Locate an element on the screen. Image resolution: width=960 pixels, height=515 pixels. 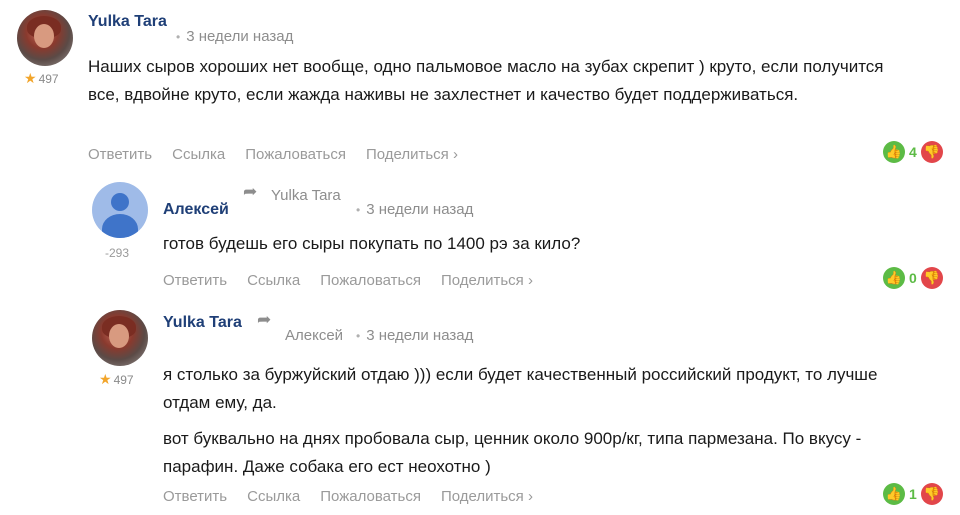
vote-count: 1 is located at coordinates (913, 494).